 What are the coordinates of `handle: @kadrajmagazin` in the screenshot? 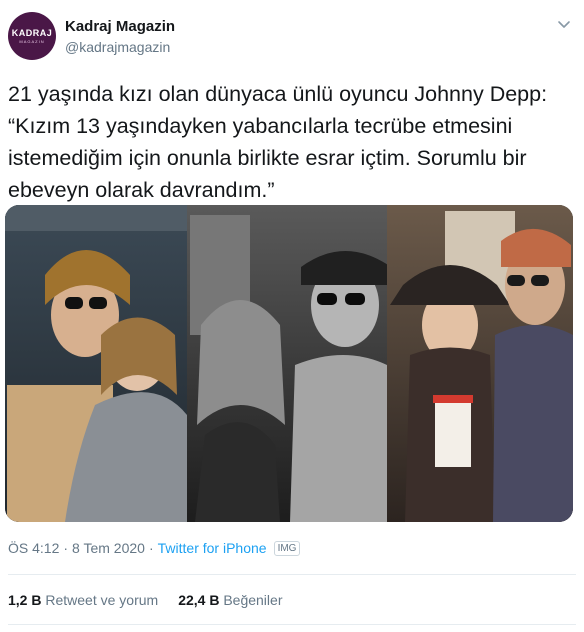 It's located at (120, 47).